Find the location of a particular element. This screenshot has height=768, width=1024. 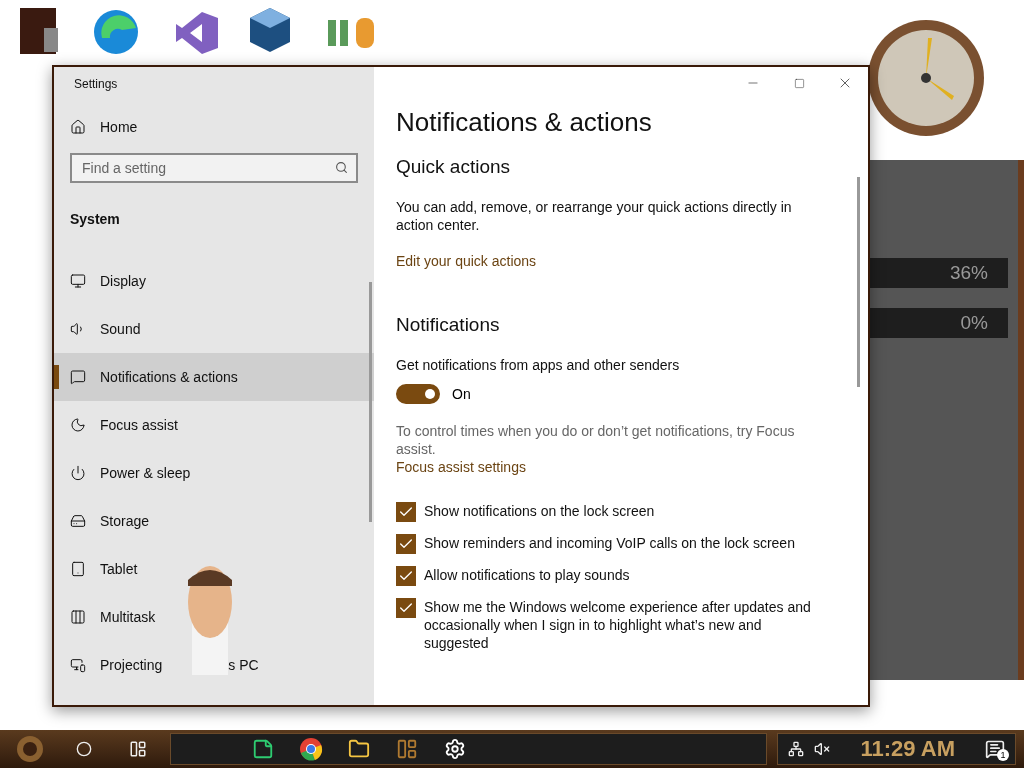

home-nav-item: Home is located at coordinates (214, 127).